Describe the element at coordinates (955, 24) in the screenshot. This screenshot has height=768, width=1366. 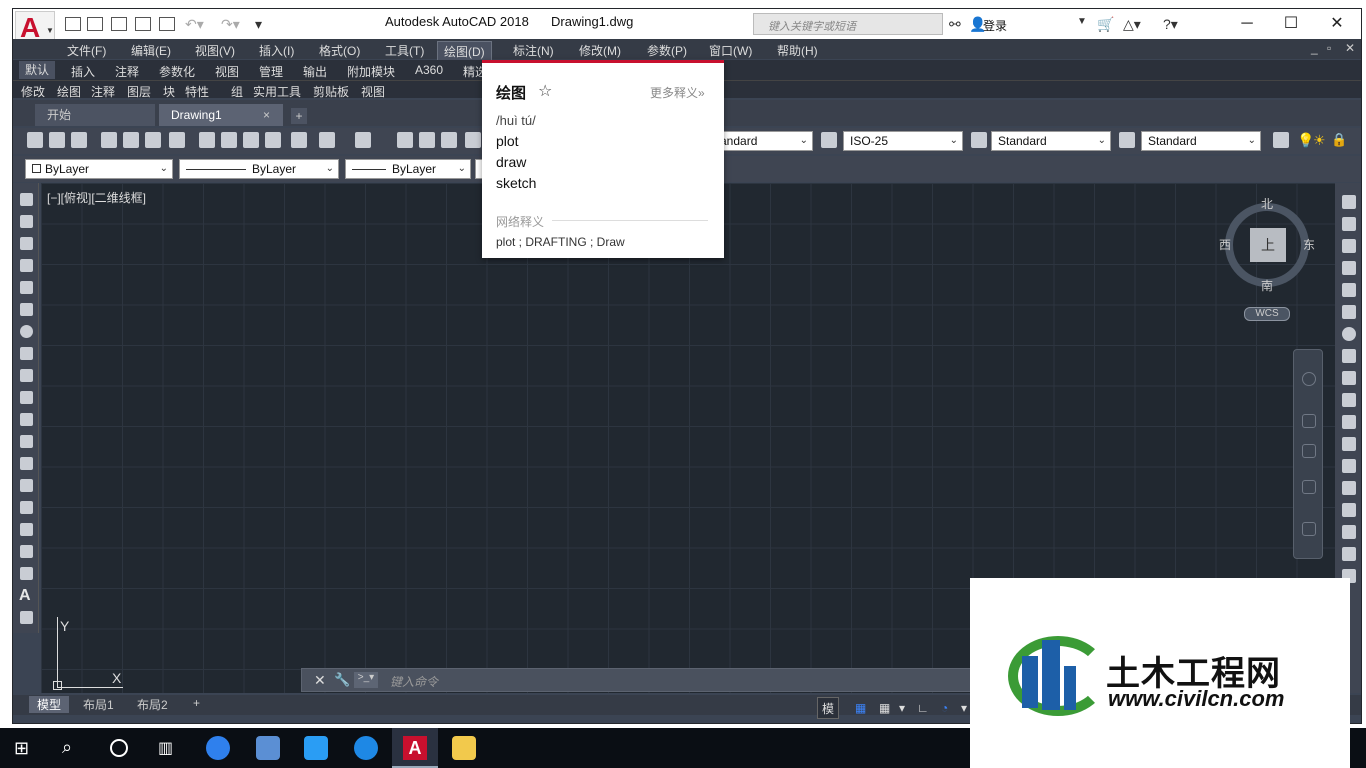
I see `binoculars-icon: ⚯` at that location.